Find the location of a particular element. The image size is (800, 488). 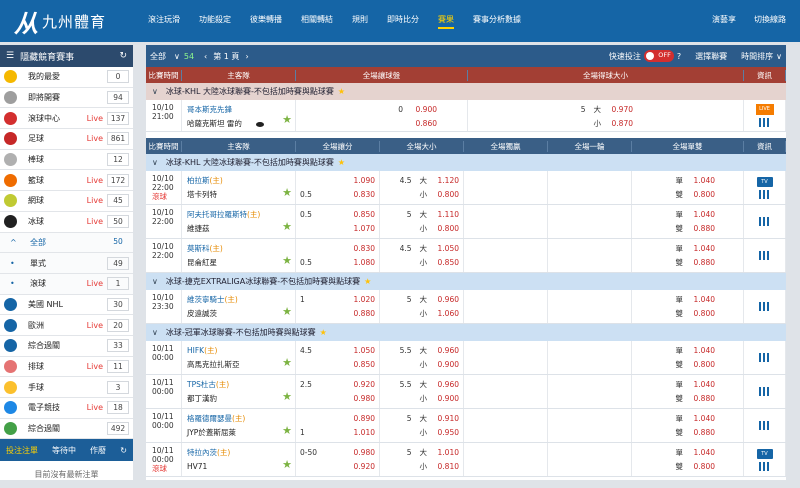

odds-value: 0.830 is located at coordinates (362, 195).